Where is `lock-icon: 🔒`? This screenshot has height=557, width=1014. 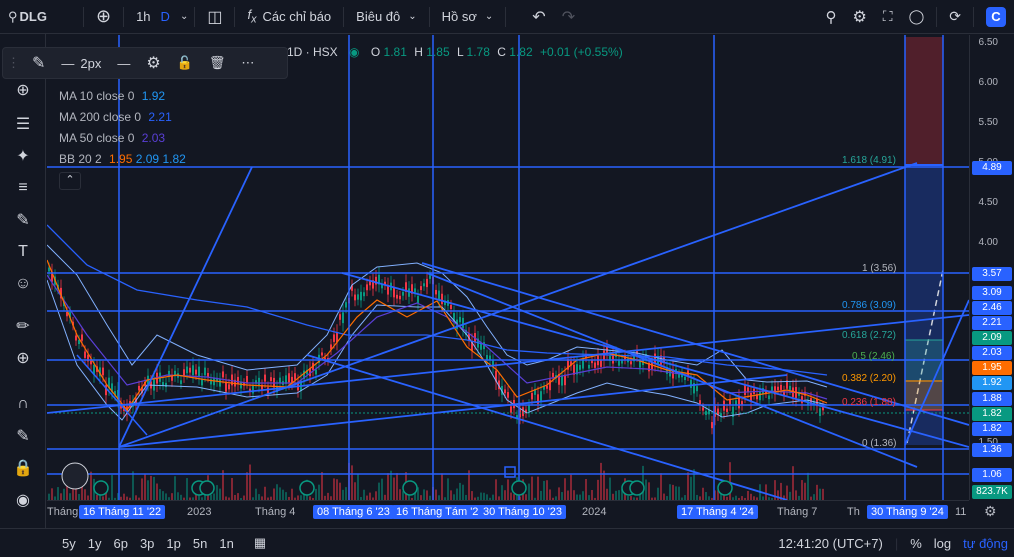 lock-icon: 🔒 is located at coordinates (23, 468).